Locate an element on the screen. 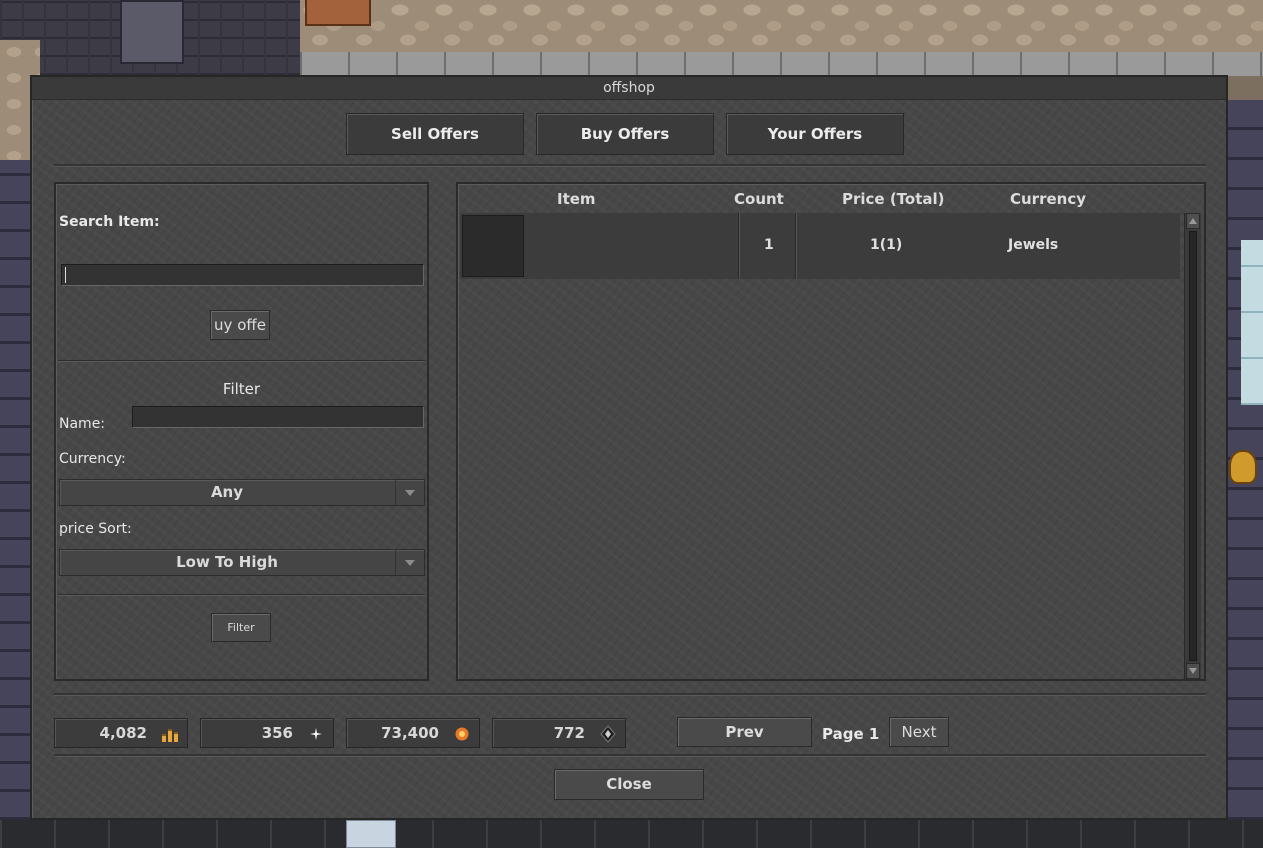 Image resolution: width=1263 pixels, height=848 pixels. balance-gold-amount: 4,082 is located at coordinates (123, 733).